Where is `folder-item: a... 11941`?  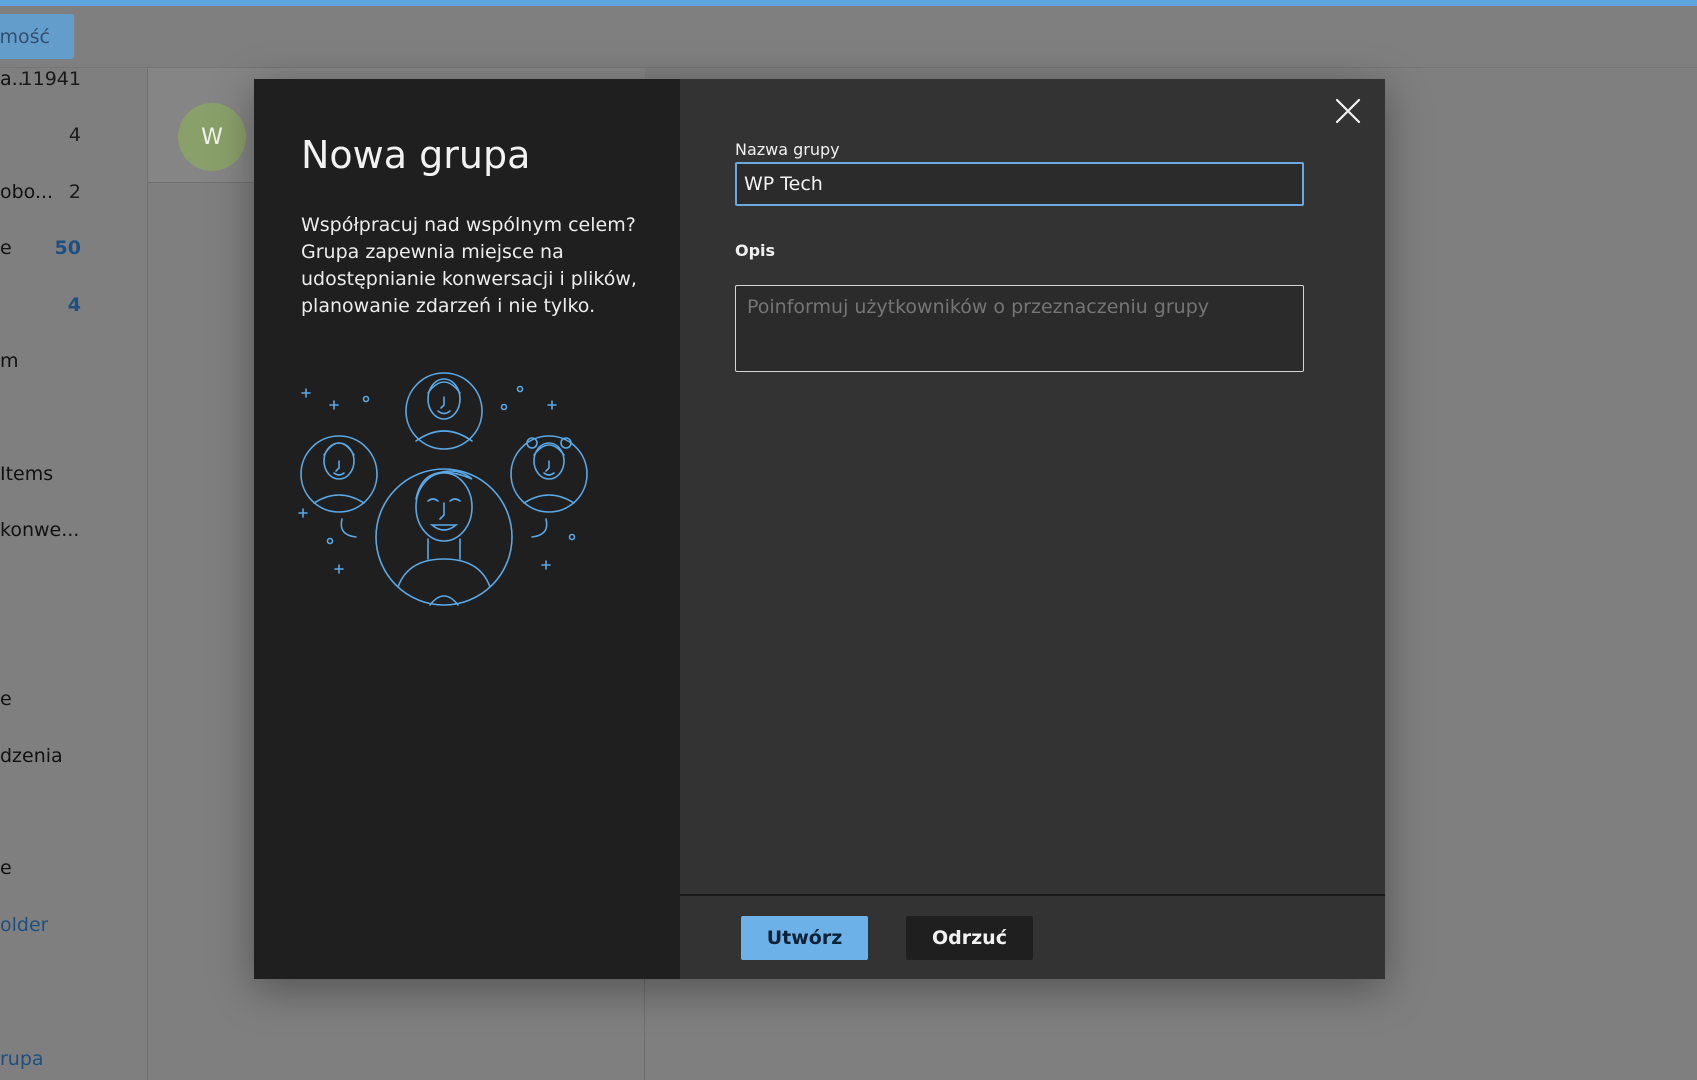
folder-item: a... 11941 is located at coordinates (74, 83).